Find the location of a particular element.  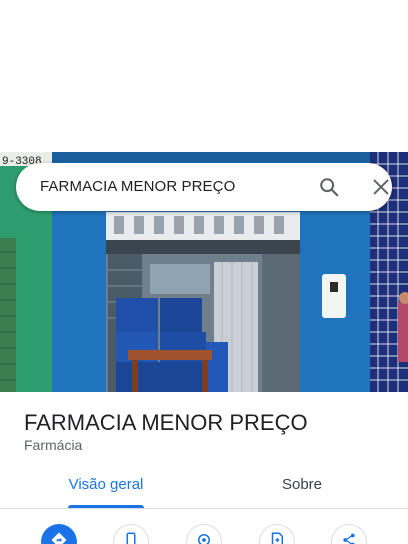

directions-icon is located at coordinates (59, 537).